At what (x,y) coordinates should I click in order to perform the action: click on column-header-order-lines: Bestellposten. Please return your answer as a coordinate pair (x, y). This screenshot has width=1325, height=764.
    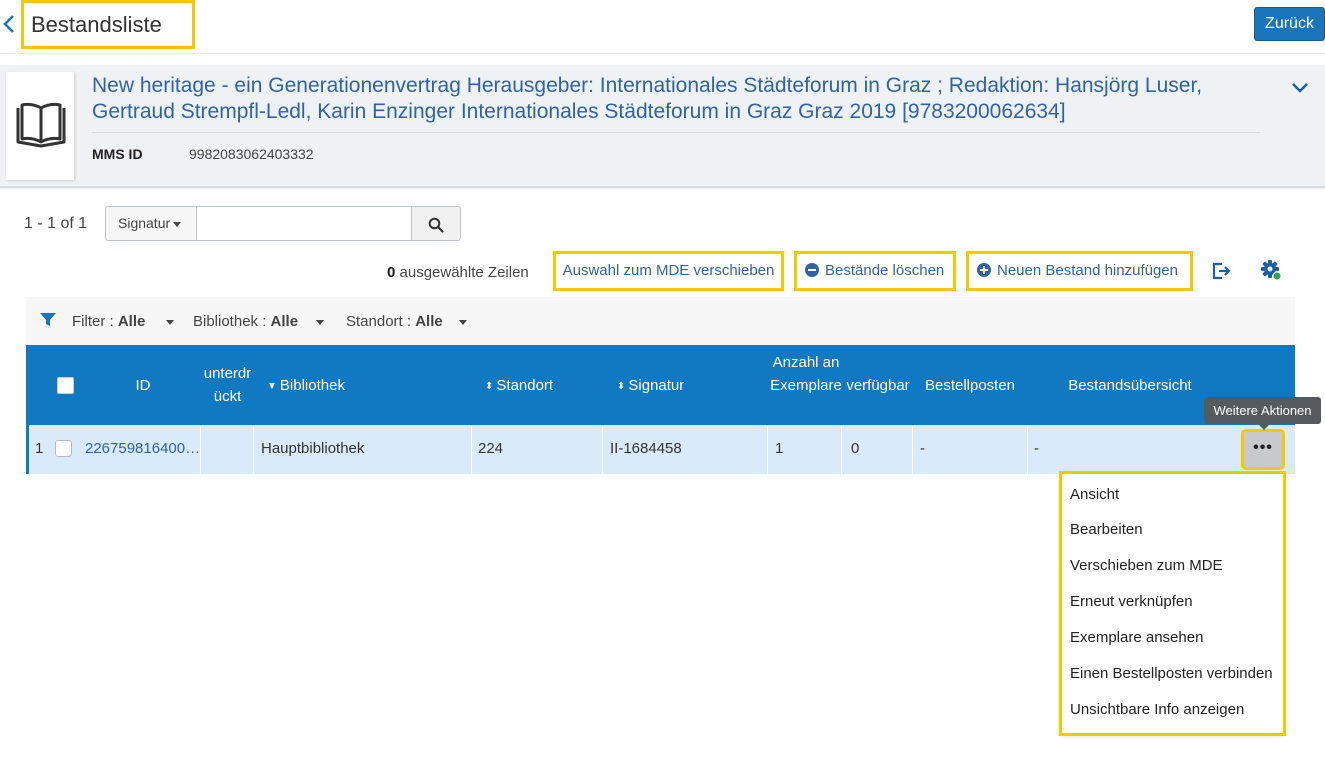
    Looking at the image, I should click on (970, 385).